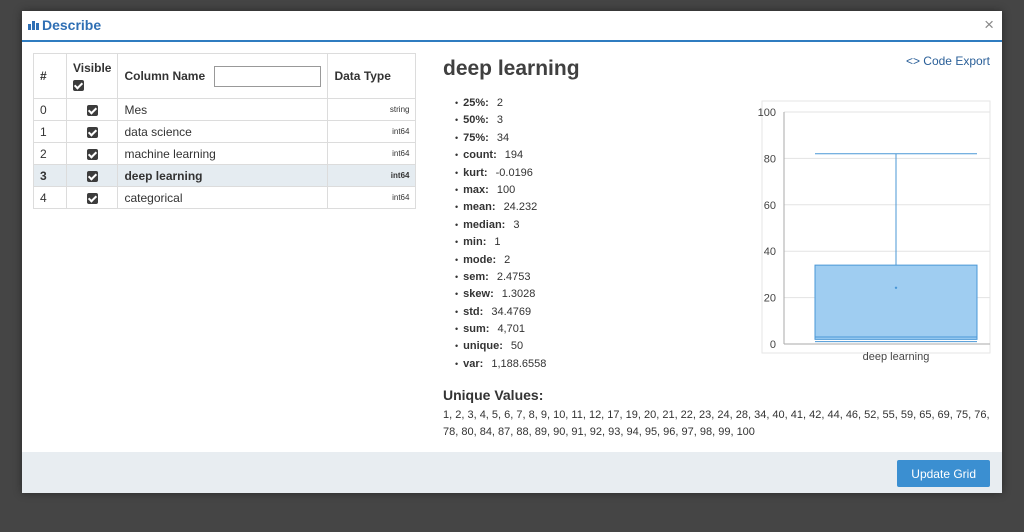 This screenshot has width=1024, height=532. What do you see at coordinates (92, 68) in the screenshot?
I see `header-visible-label: Visible` at bounding box center [92, 68].